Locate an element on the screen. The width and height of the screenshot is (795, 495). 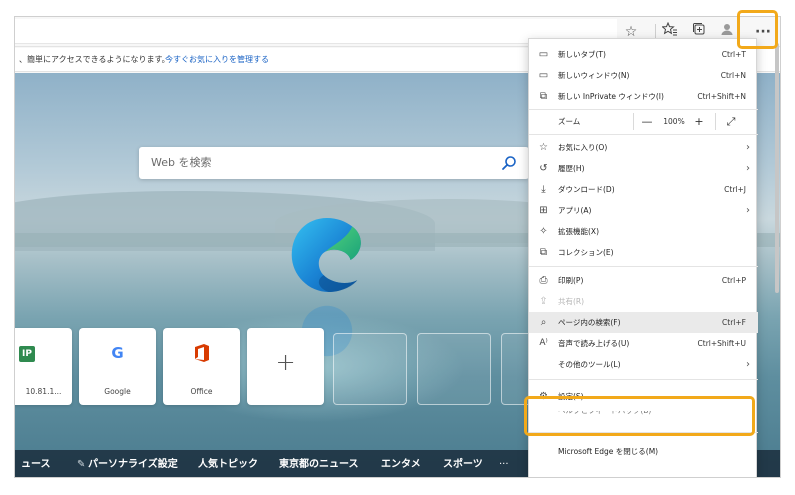
favorites-message: 、簡単にアクセスできるようになります。 is located at coordinates (94, 59).